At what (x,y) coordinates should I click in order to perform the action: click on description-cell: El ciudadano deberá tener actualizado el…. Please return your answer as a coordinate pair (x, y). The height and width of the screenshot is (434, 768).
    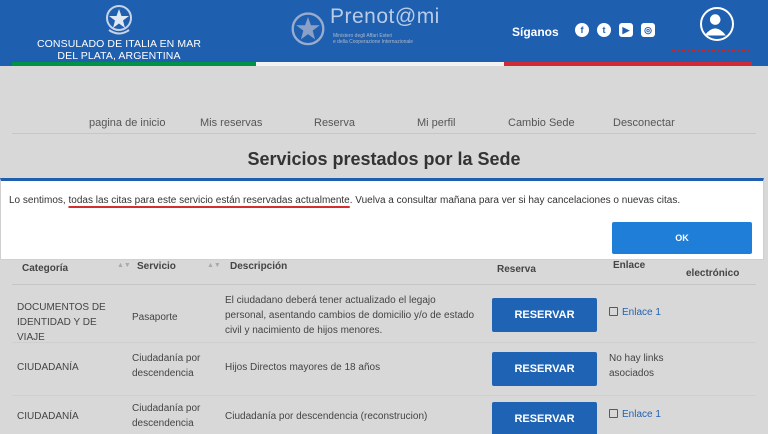
    Looking at the image, I should click on (350, 315).